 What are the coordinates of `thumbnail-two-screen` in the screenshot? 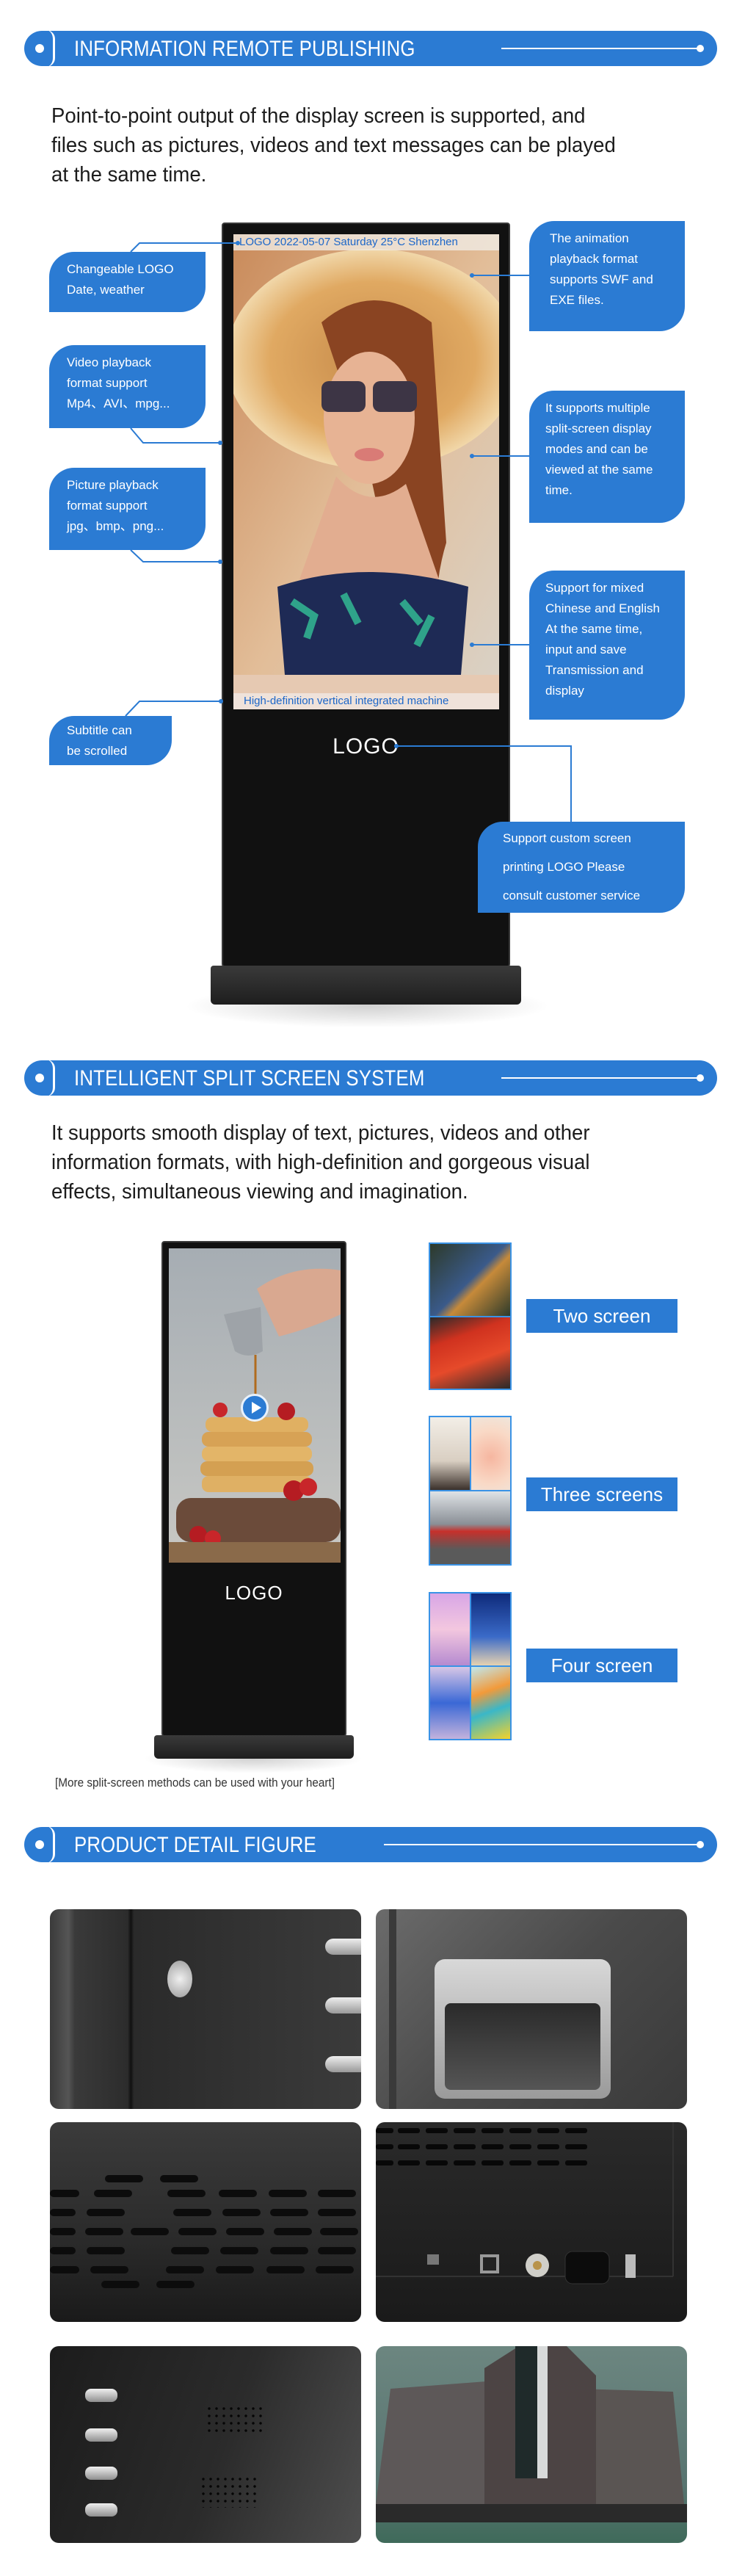 It's located at (470, 1316).